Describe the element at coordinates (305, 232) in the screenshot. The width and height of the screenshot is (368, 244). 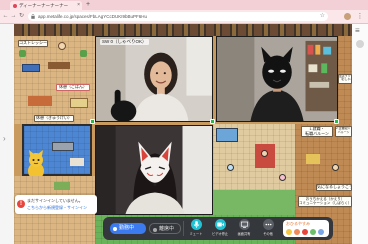
I see `heart-reaction-icon` at that location.